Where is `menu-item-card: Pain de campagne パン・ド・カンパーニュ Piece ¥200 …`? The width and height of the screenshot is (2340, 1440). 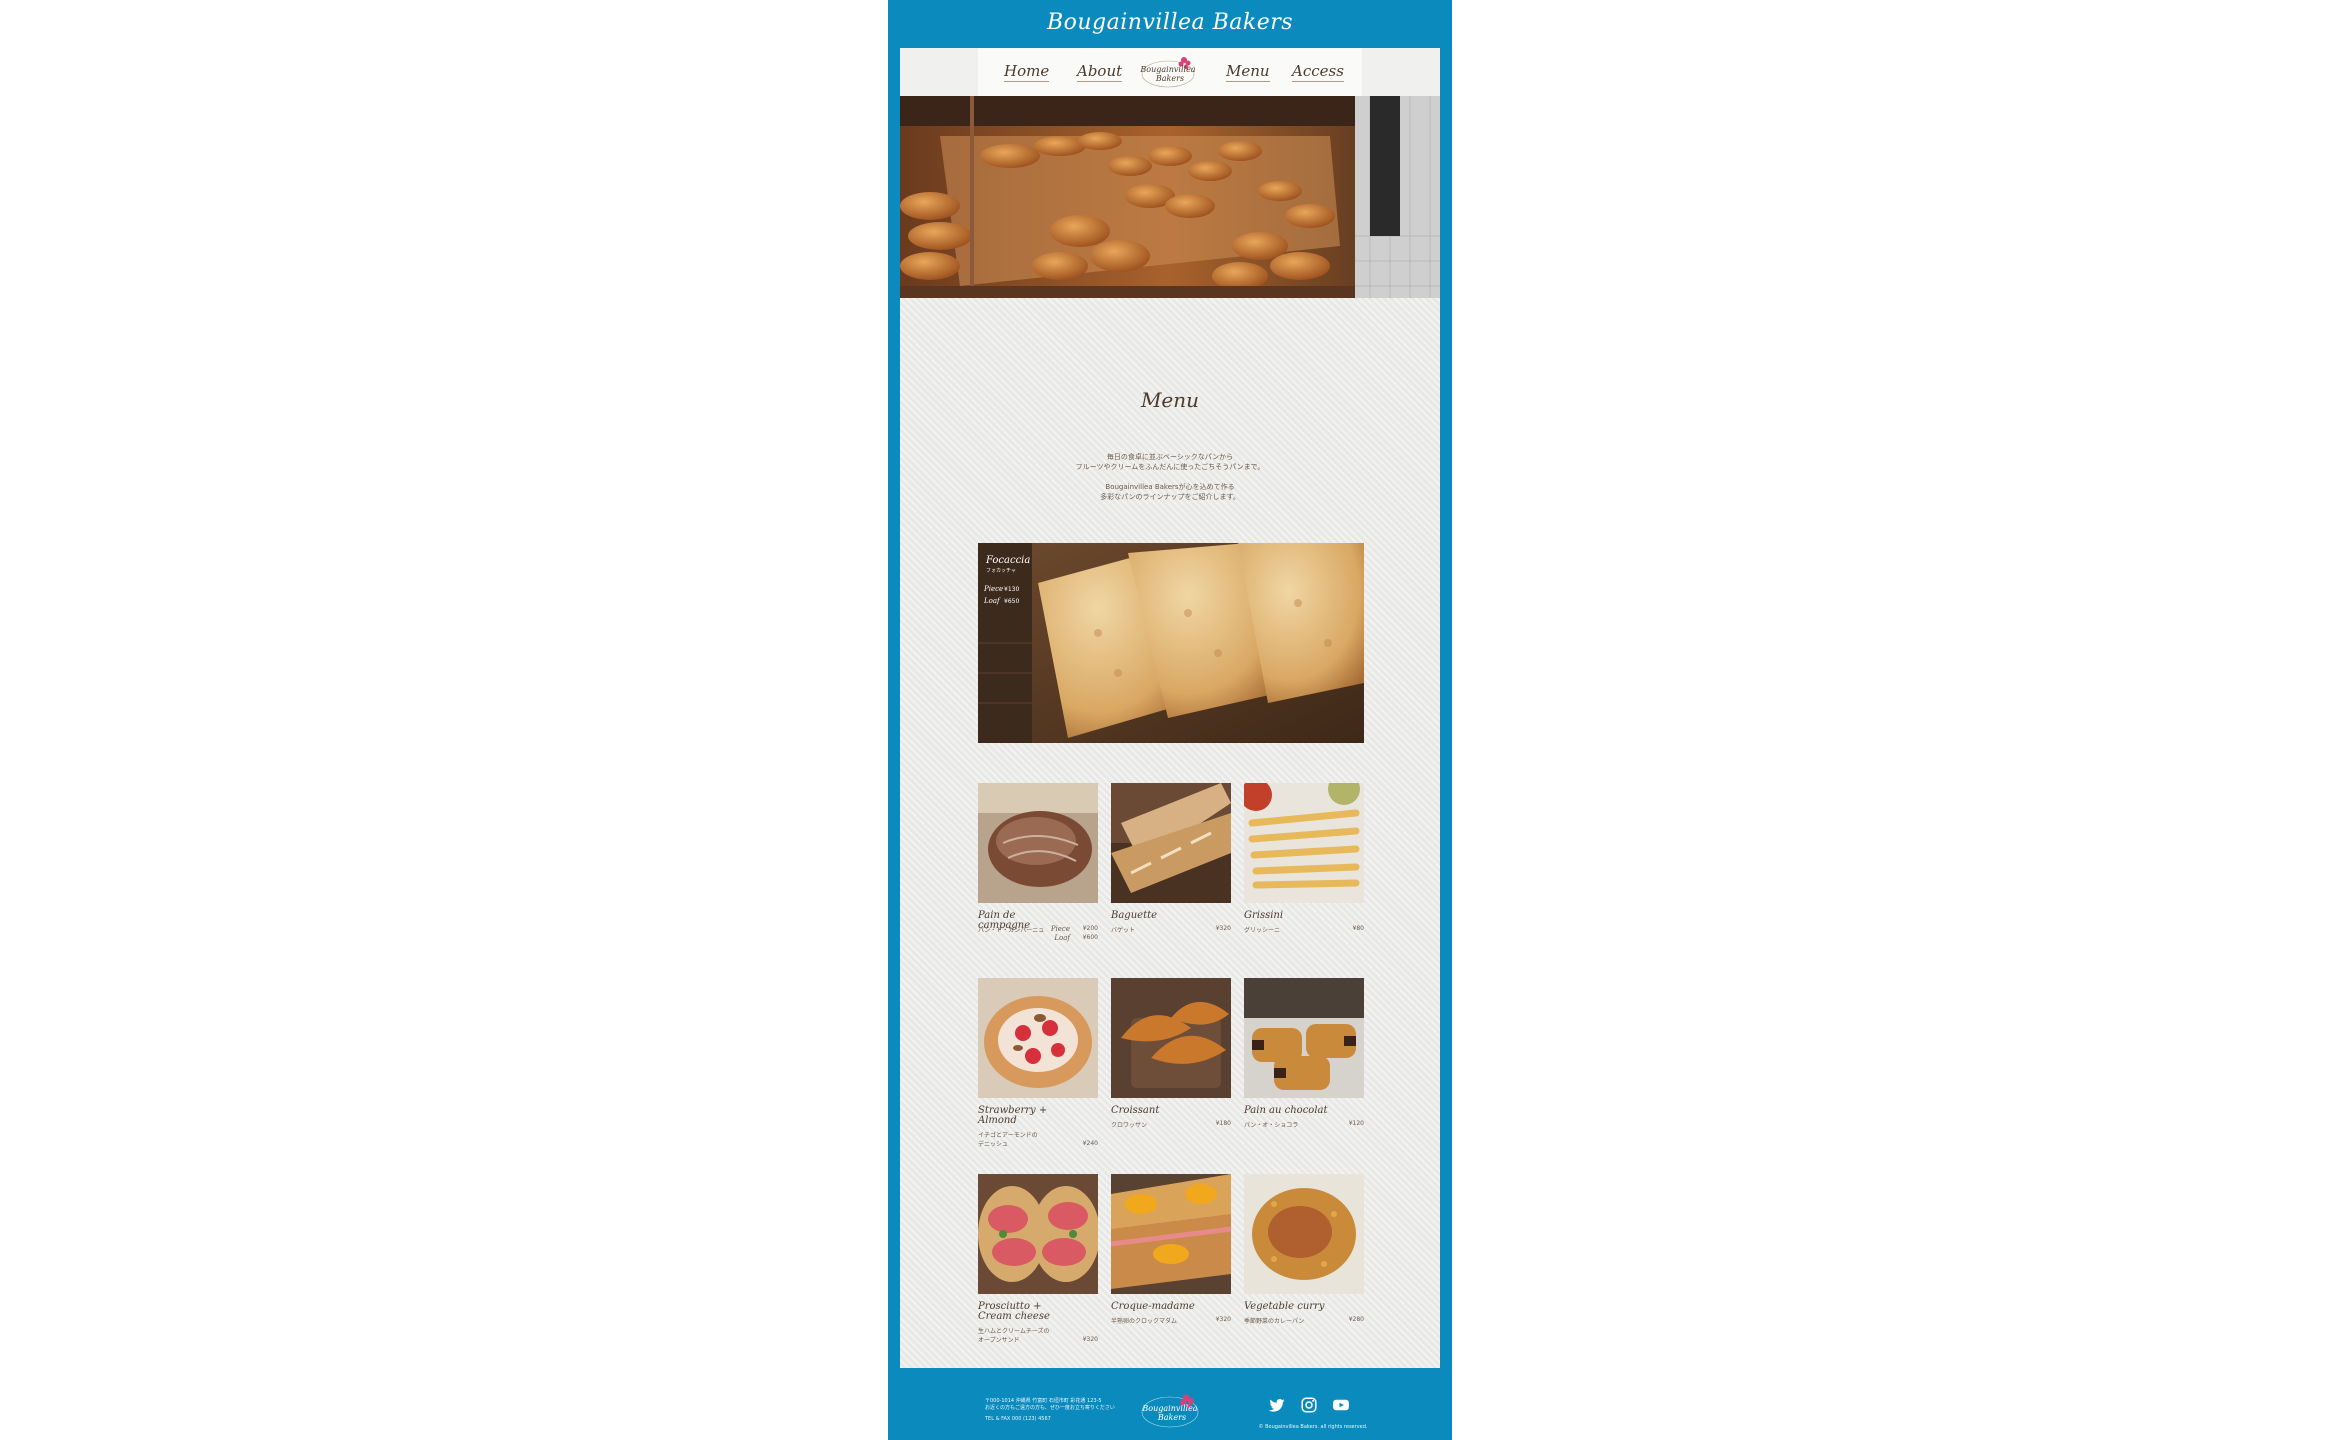 menu-item-card: Pain de campagne パン・ド・カンパーニュ Piece ¥200 … is located at coordinates (1038, 862).